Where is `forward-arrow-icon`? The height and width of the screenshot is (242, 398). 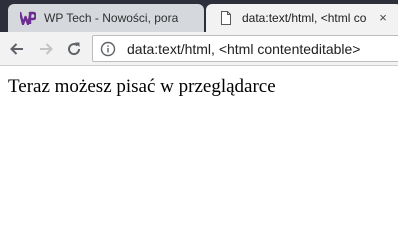 forward-arrow-icon is located at coordinates (46, 49).